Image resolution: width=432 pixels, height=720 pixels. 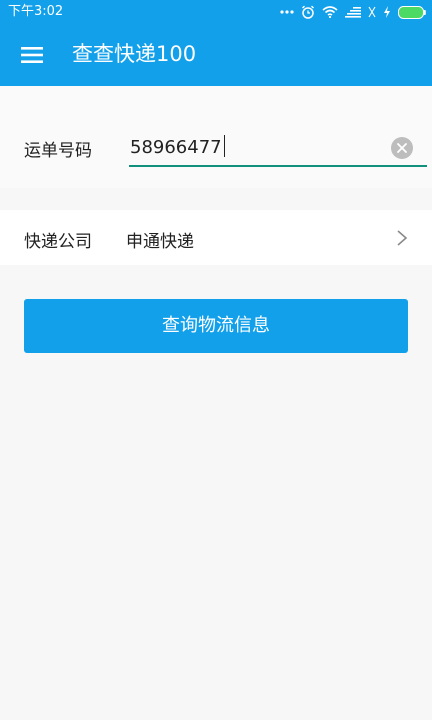 I want to click on clear-icon, so click(x=402, y=148).